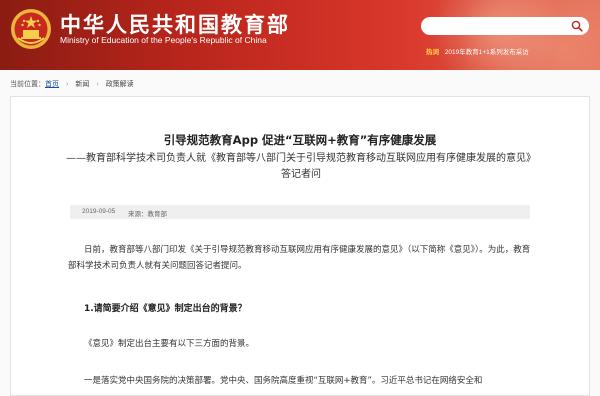  What do you see at coordinates (99, 211) in the screenshot?
I see `article-date: 2019-09-05` at bounding box center [99, 211].